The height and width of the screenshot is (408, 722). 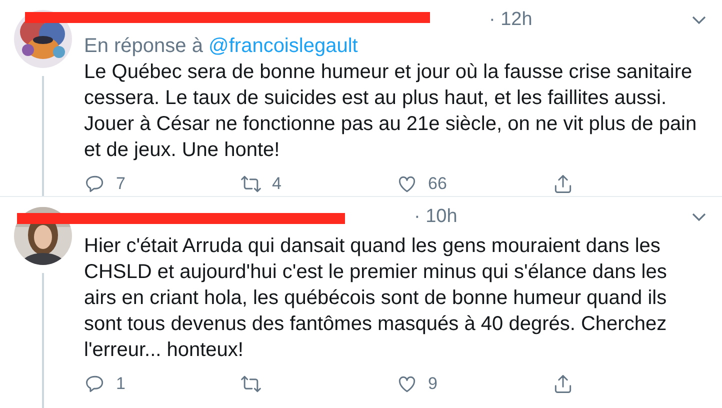 What do you see at coordinates (121, 384) in the screenshot?
I see `reply-count: 1` at bounding box center [121, 384].